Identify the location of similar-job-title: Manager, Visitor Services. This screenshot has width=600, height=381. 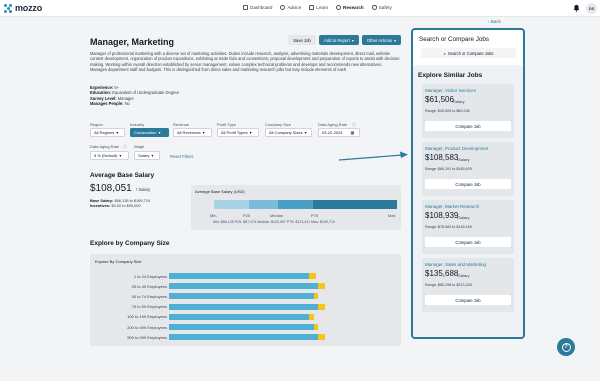
(450, 90).